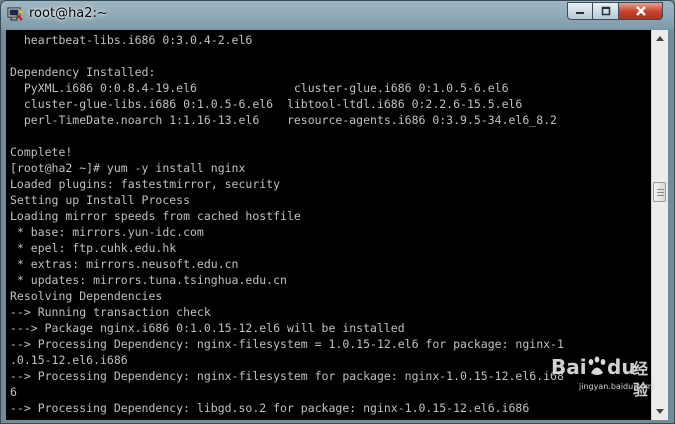 This screenshot has width=675, height=424. Describe the element at coordinates (107, 232) in the screenshot. I see `terminal-line: * base: mirrors.yun-idc.com` at that location.